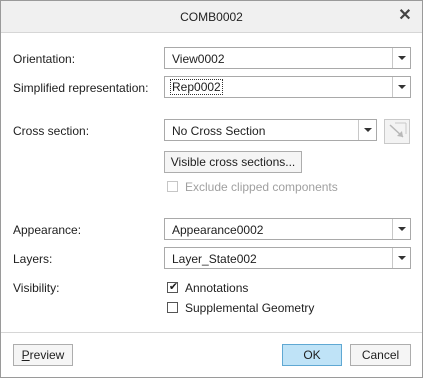  What do you see at coordinates (211, 332) in the screenshot?
I see `footer-divider` at bounding box center [211, 332].